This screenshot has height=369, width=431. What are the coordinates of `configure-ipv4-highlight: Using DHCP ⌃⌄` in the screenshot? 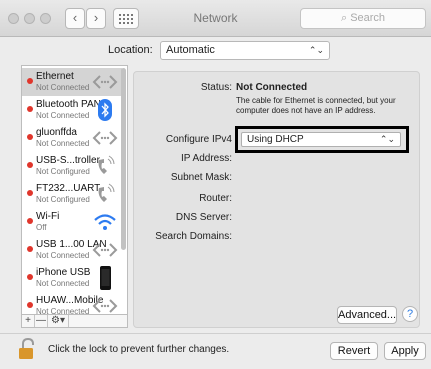 It's located at (322, 139).